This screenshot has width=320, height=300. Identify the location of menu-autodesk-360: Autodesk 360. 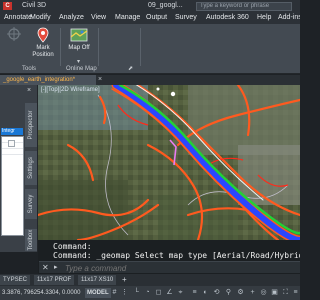
(227, 18).